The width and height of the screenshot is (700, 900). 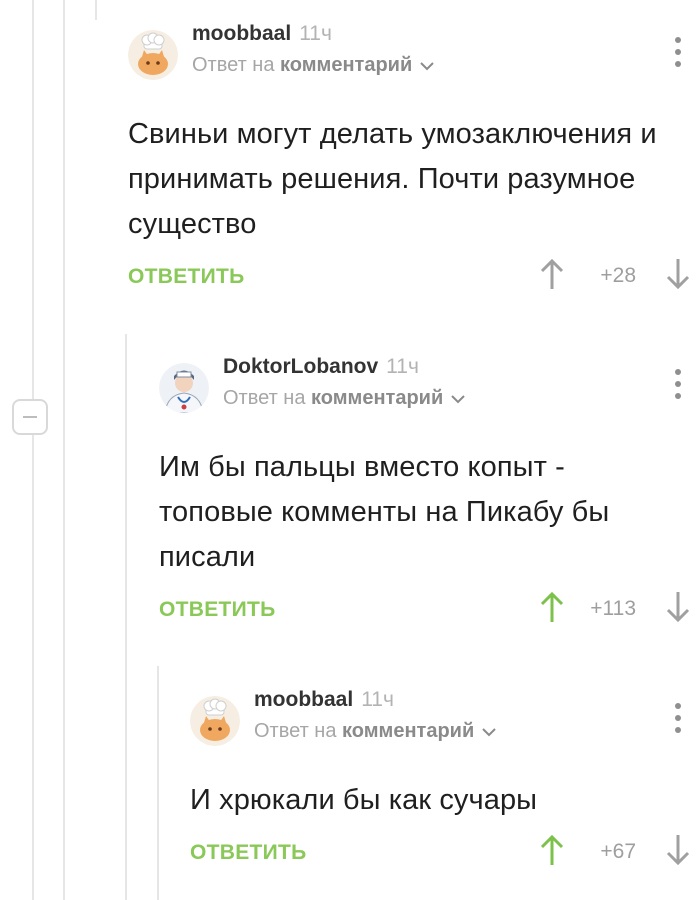 What do you see at coordinates (613, 608) in the screenshot?
I see `vote-score: +113` at bounding box center [613, 608].